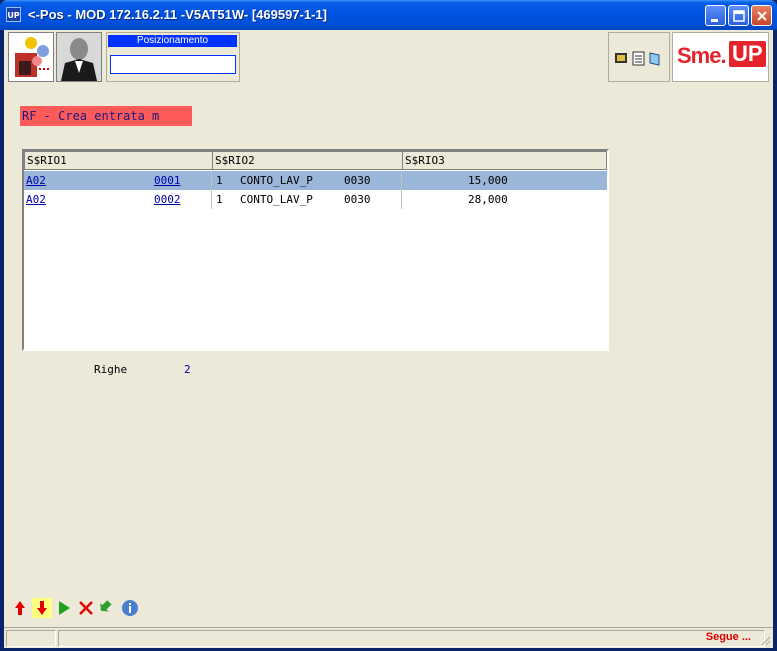 The image size is (777, 651). What do you see at coordinates (488, 199) in the screenshot?
I see `row-value: 28,000` at bounding box center [488, 199].